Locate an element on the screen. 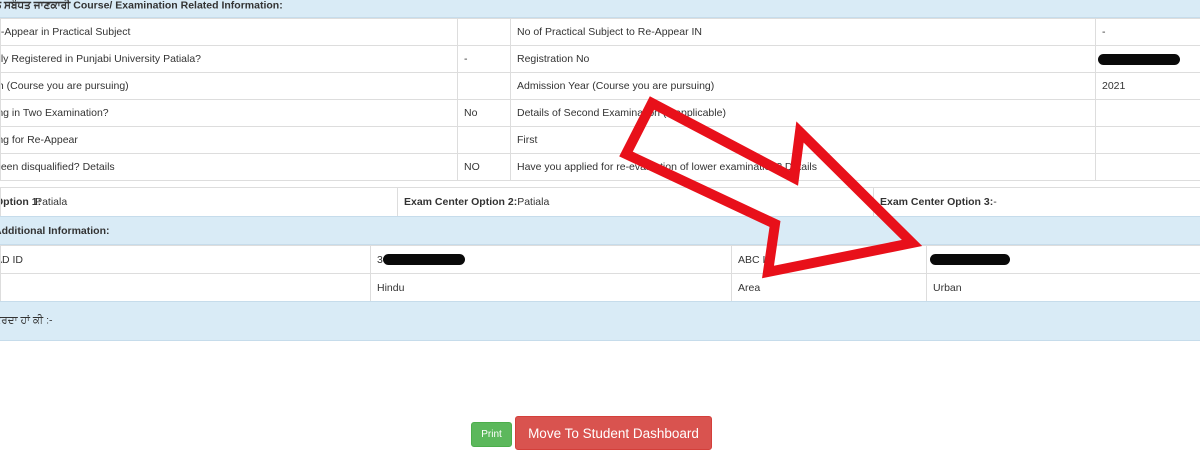 The image size is (1200, 450). field-label: ing for Re-Appear is located at coordinates (229, 140).